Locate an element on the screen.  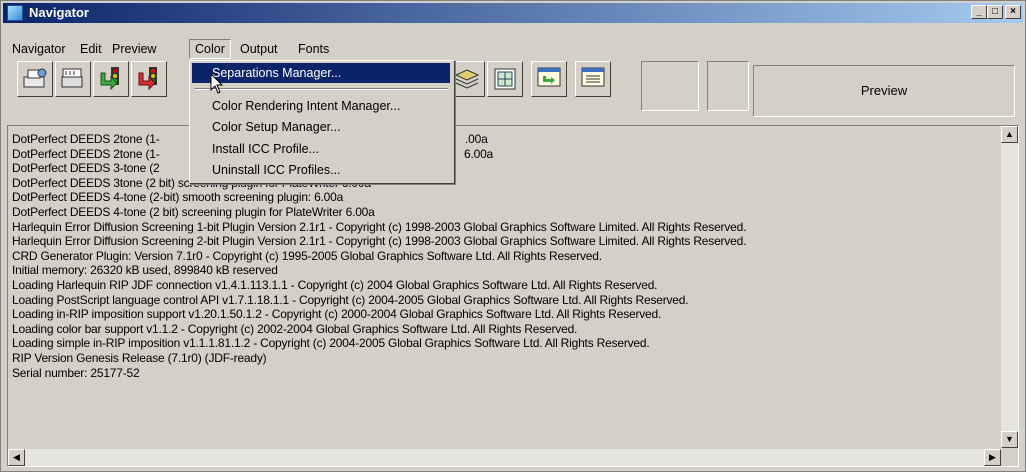
scroll-left-button: ◀ is located at coordinates (16, 457).